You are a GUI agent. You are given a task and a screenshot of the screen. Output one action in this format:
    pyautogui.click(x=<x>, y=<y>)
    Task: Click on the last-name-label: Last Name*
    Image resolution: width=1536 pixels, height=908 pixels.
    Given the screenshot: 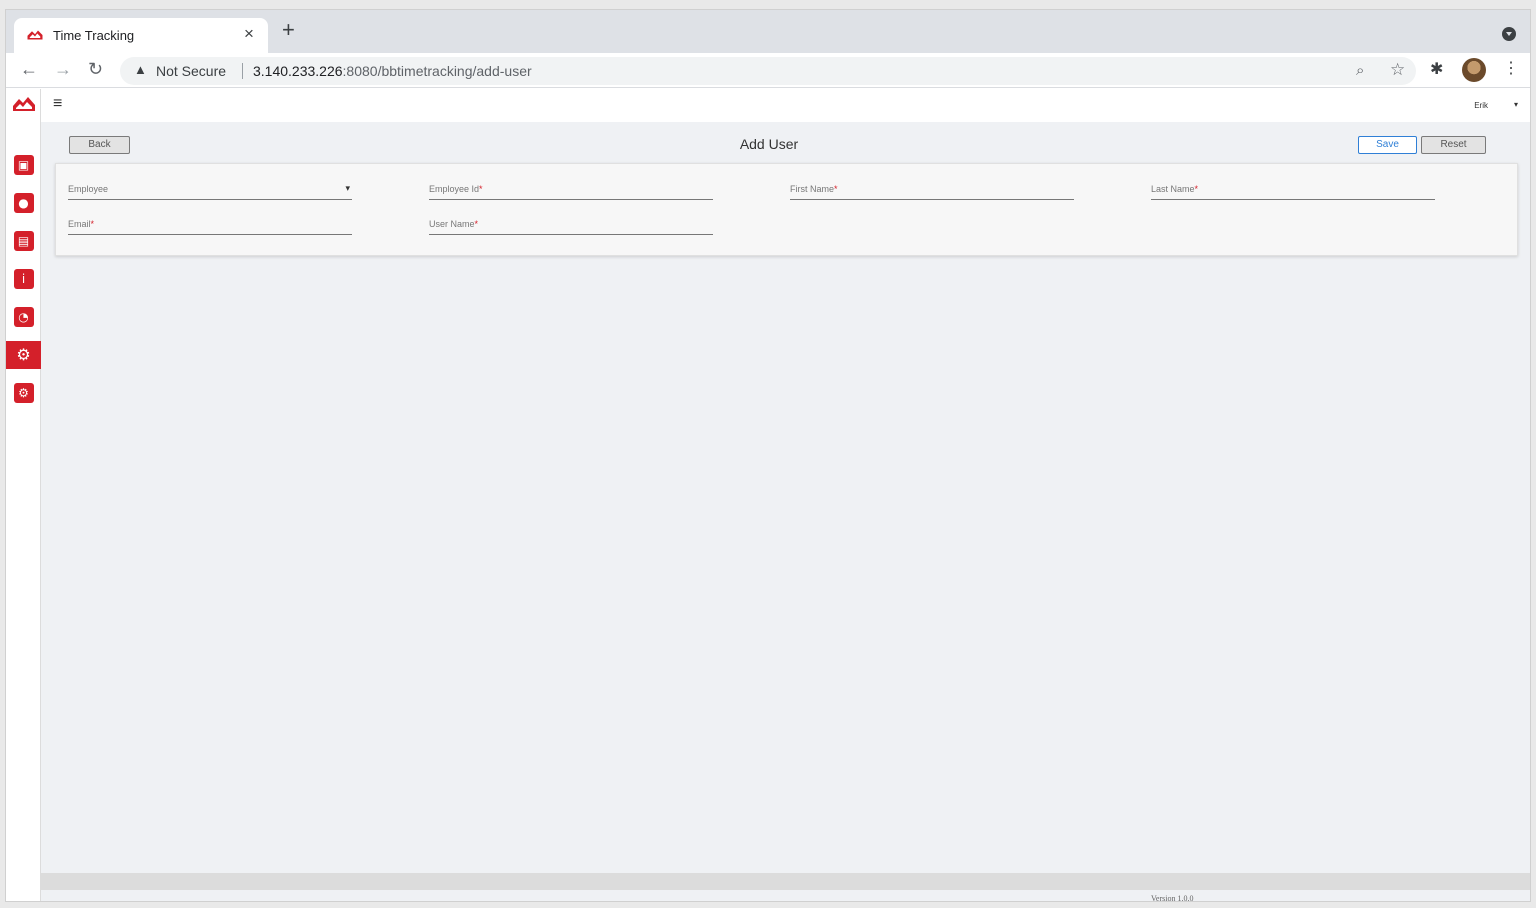 What is the action you would take?
    pyautogui.click(x=1174, y=189)
    